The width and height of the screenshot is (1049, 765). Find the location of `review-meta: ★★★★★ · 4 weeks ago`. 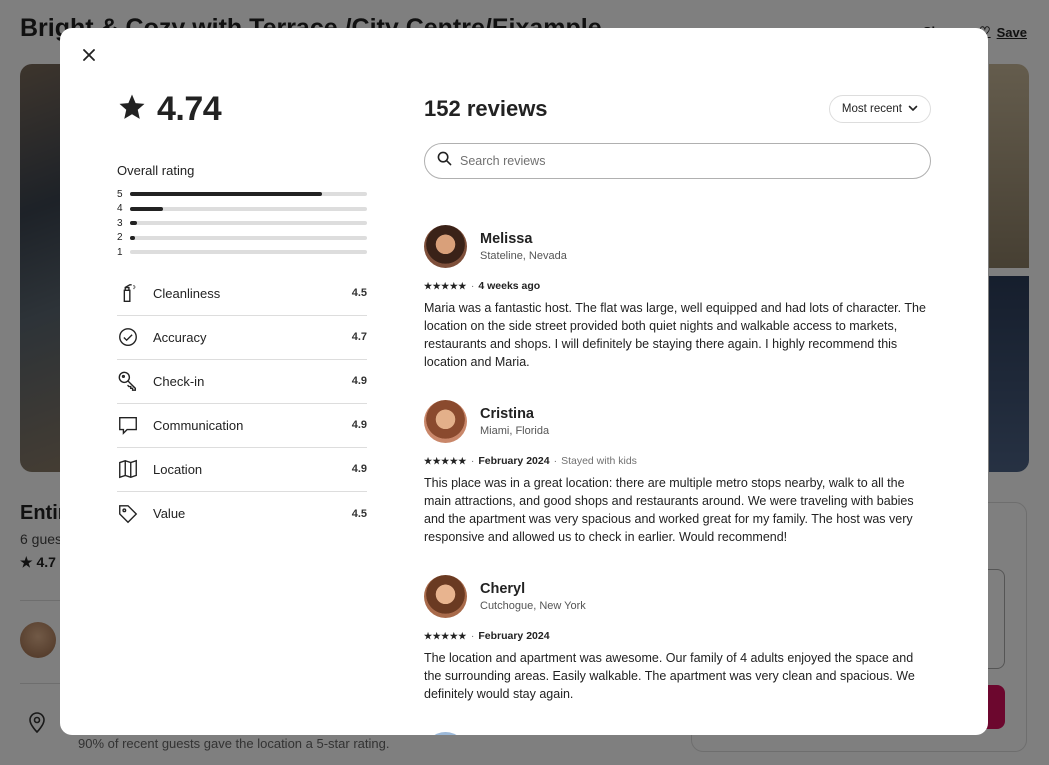

review-meta: ★★★★★ · 4 weeks ago is located at coordinates (678, 286).